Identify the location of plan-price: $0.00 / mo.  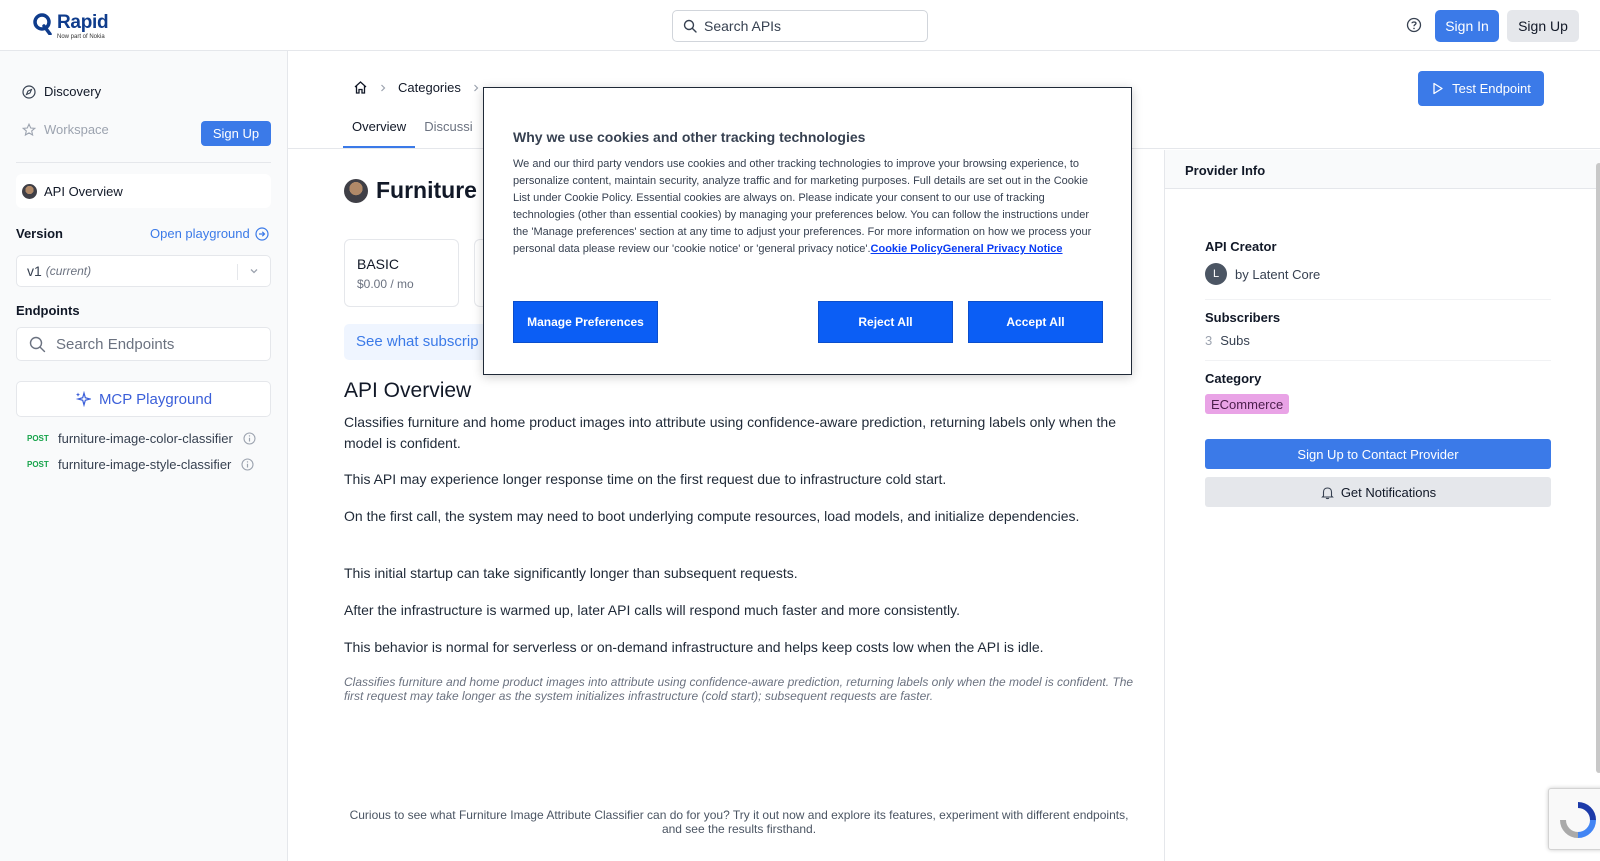
(385, 284).